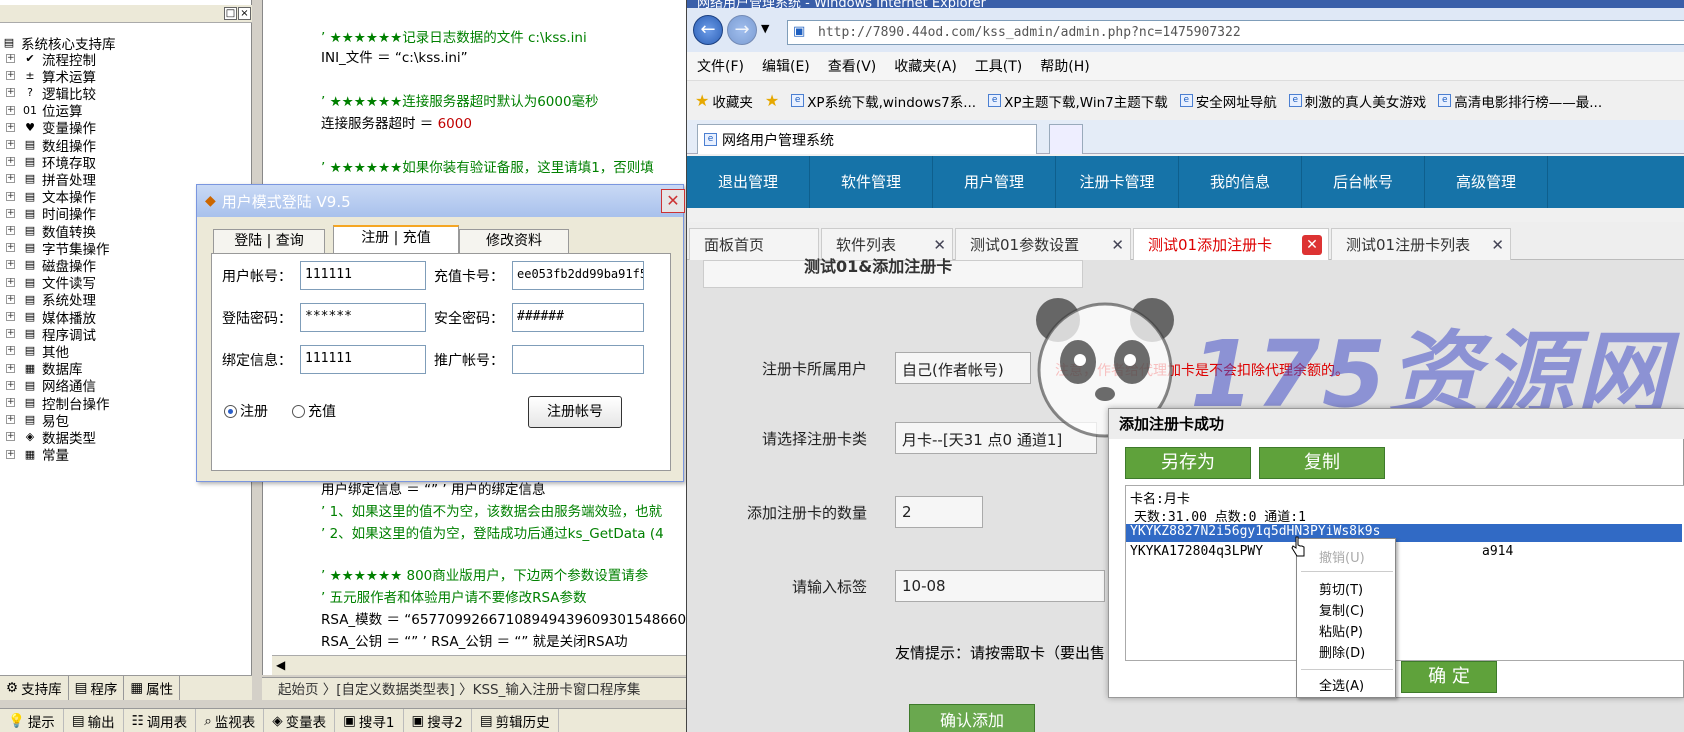 The width and height of the screenshot is (1684, 732). Describe the element at coordinates (852, 66) in the screenshot. I see `menu-view: 查看(V)` at that location.